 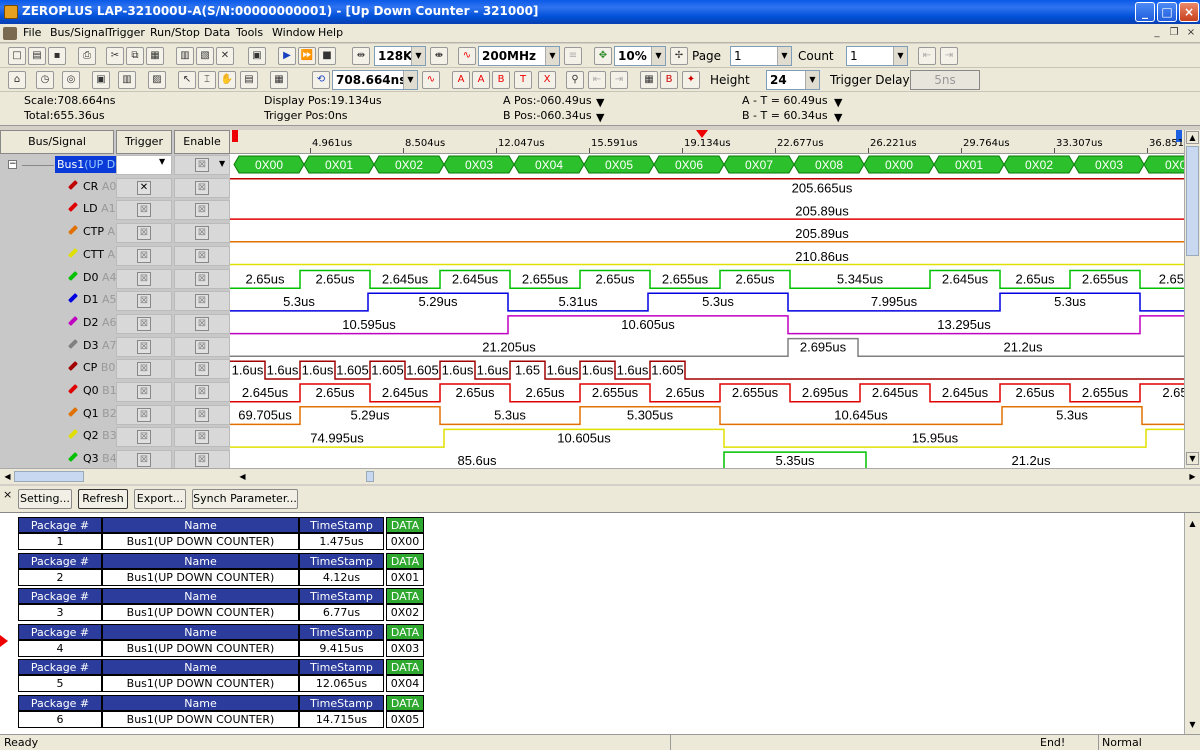 What do you see at coordinates (249, 80) in the screenshot?
I see `measure-icon: ▤` at bounding box center [249, 80].